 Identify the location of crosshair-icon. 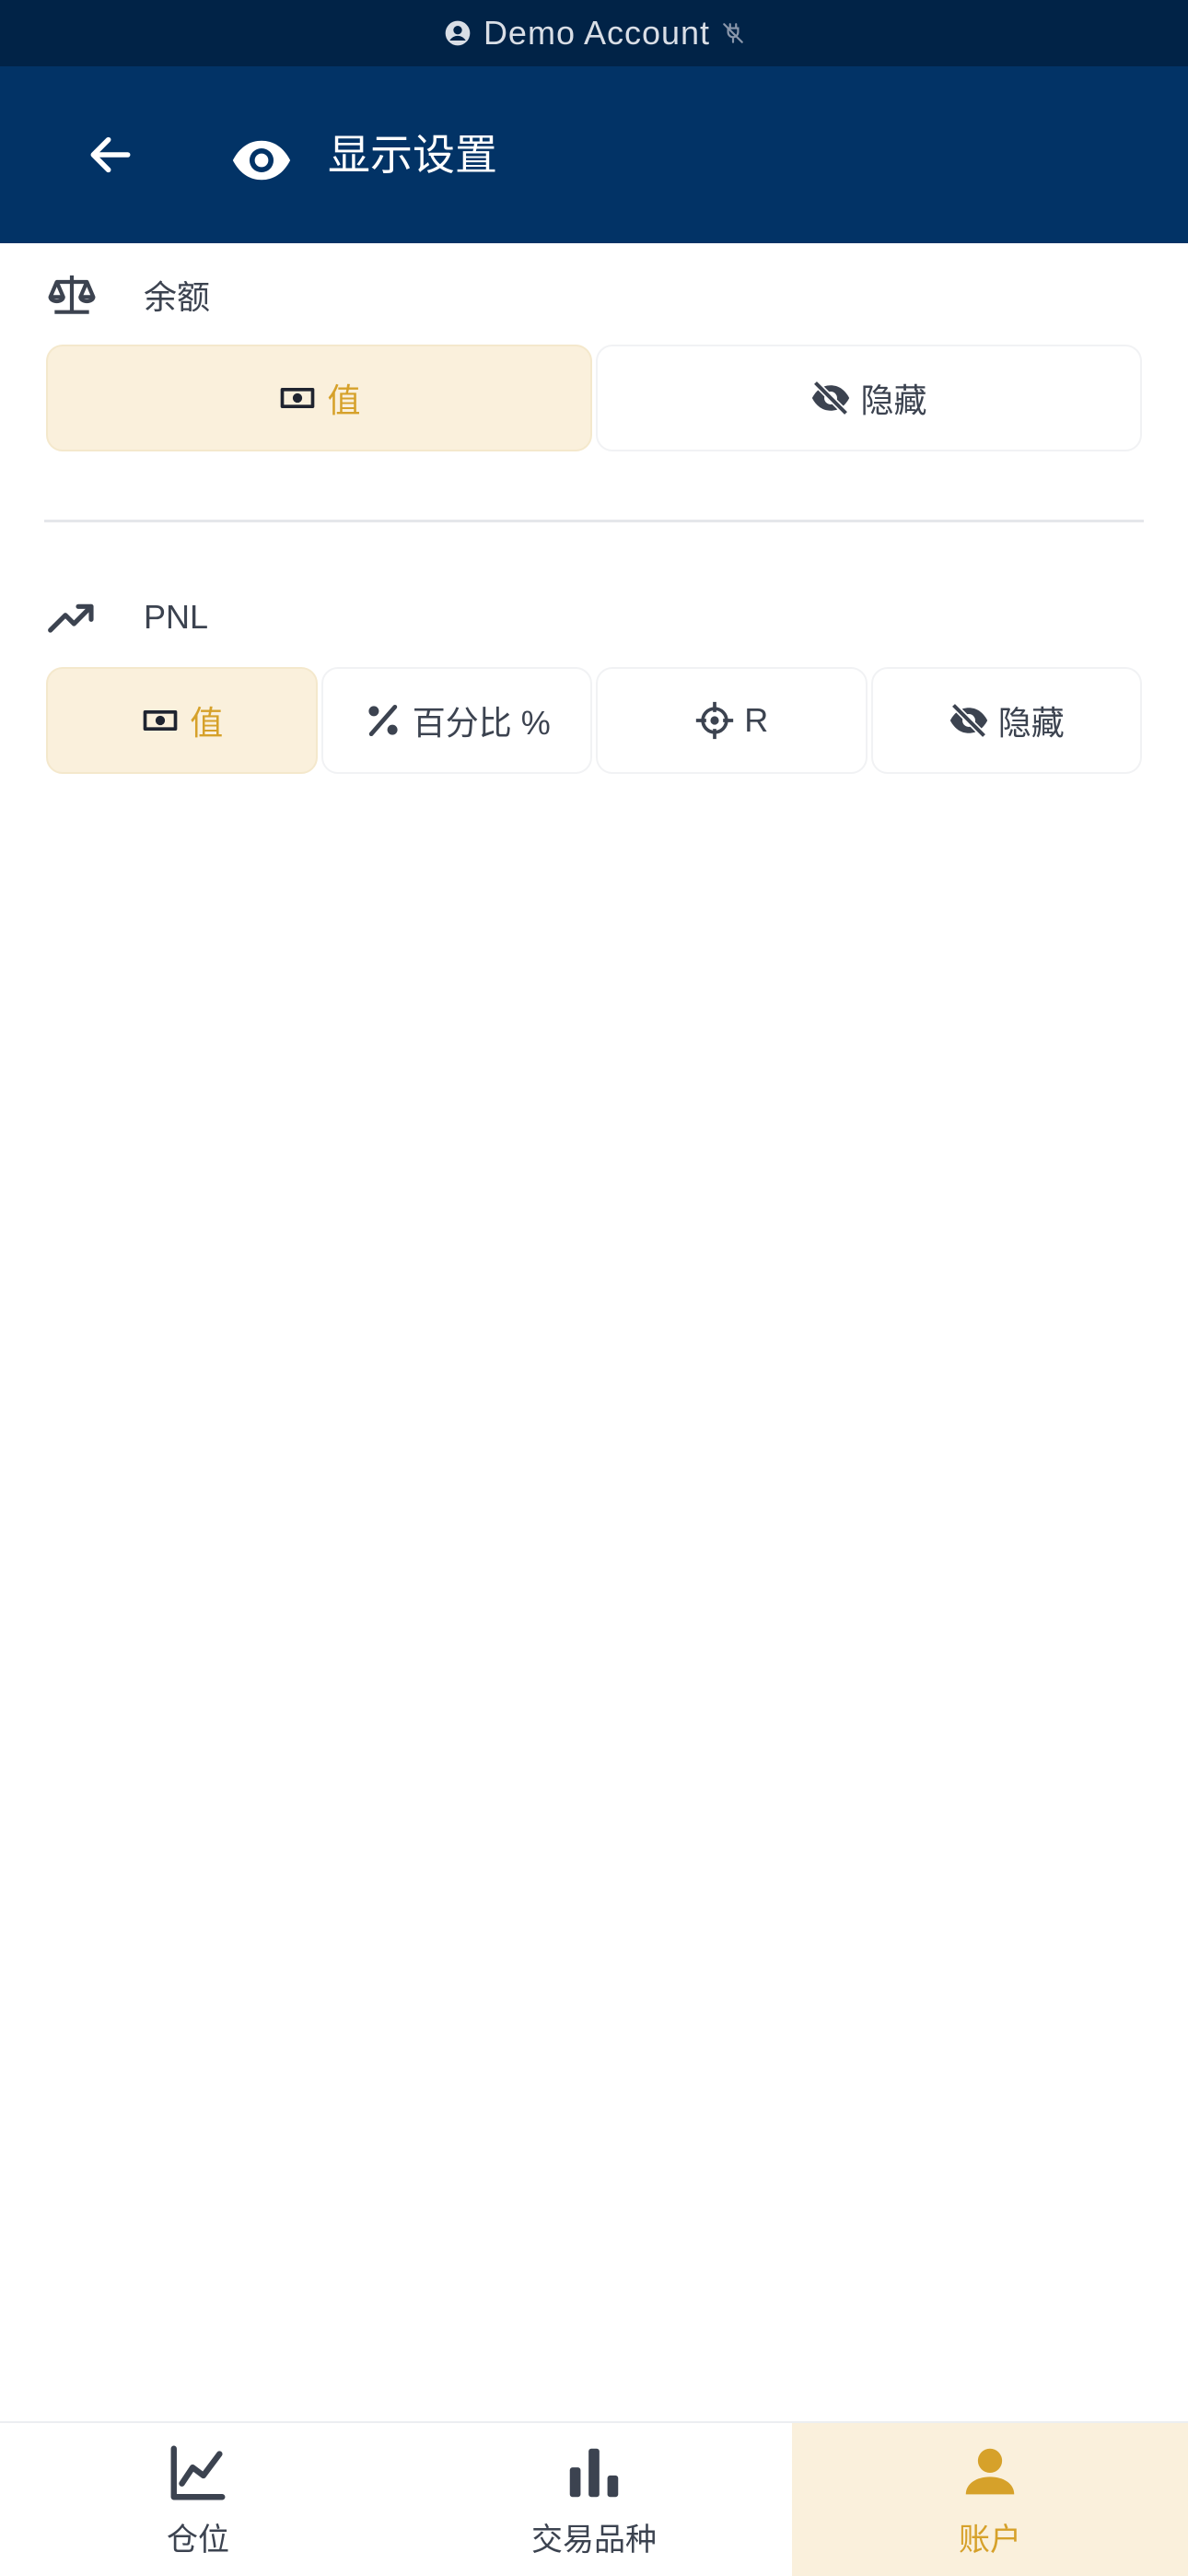
(714, 720).